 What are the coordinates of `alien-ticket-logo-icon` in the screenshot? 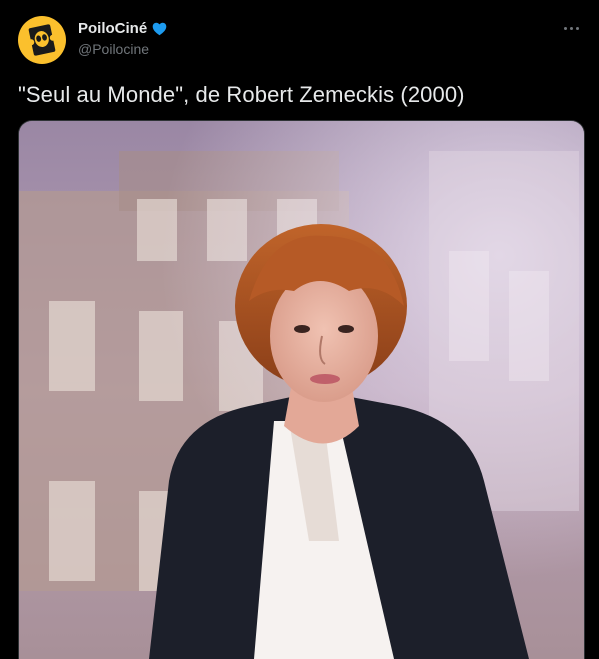 It's located at (42, 40).